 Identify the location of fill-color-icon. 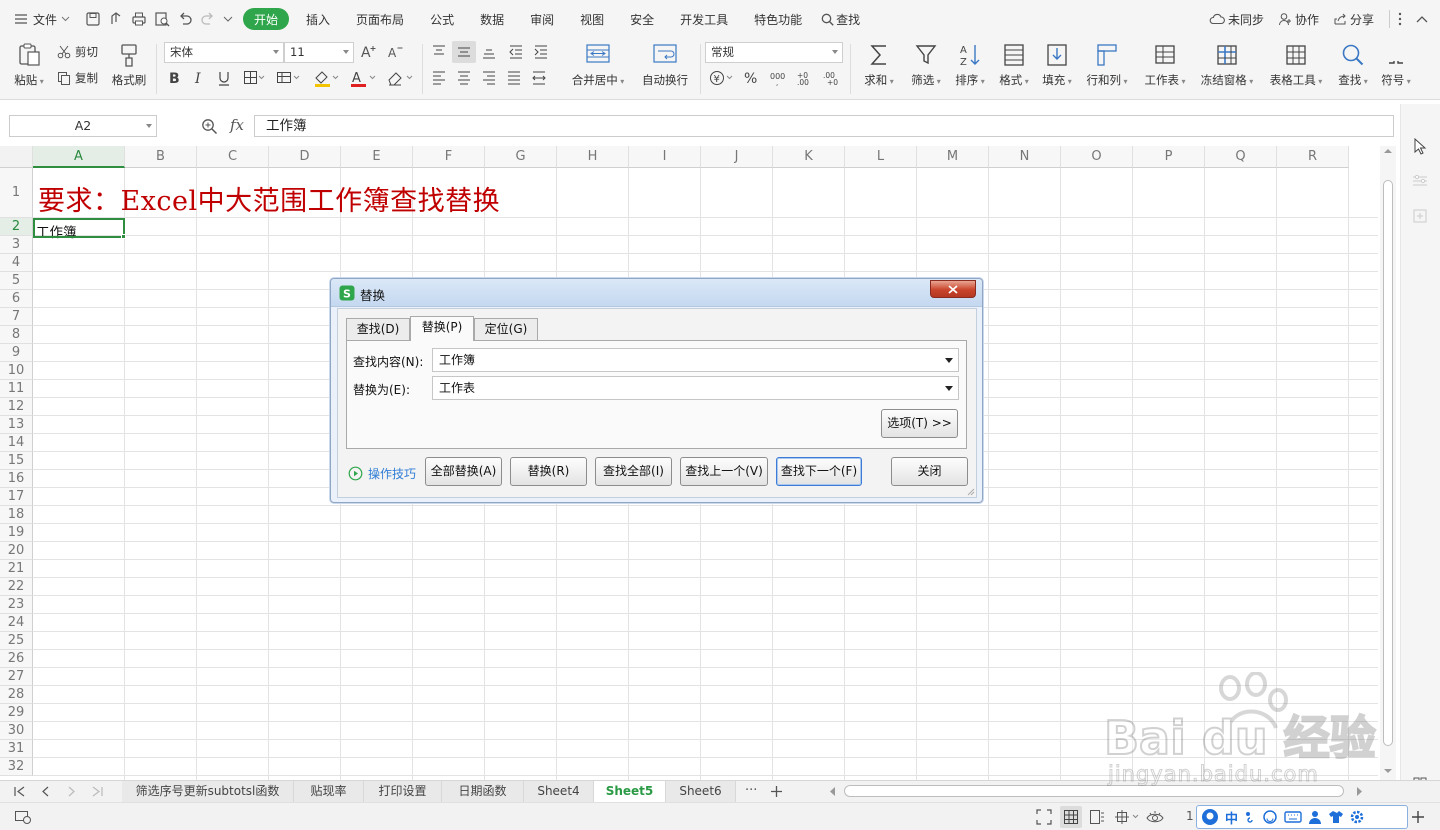
(326, 78).